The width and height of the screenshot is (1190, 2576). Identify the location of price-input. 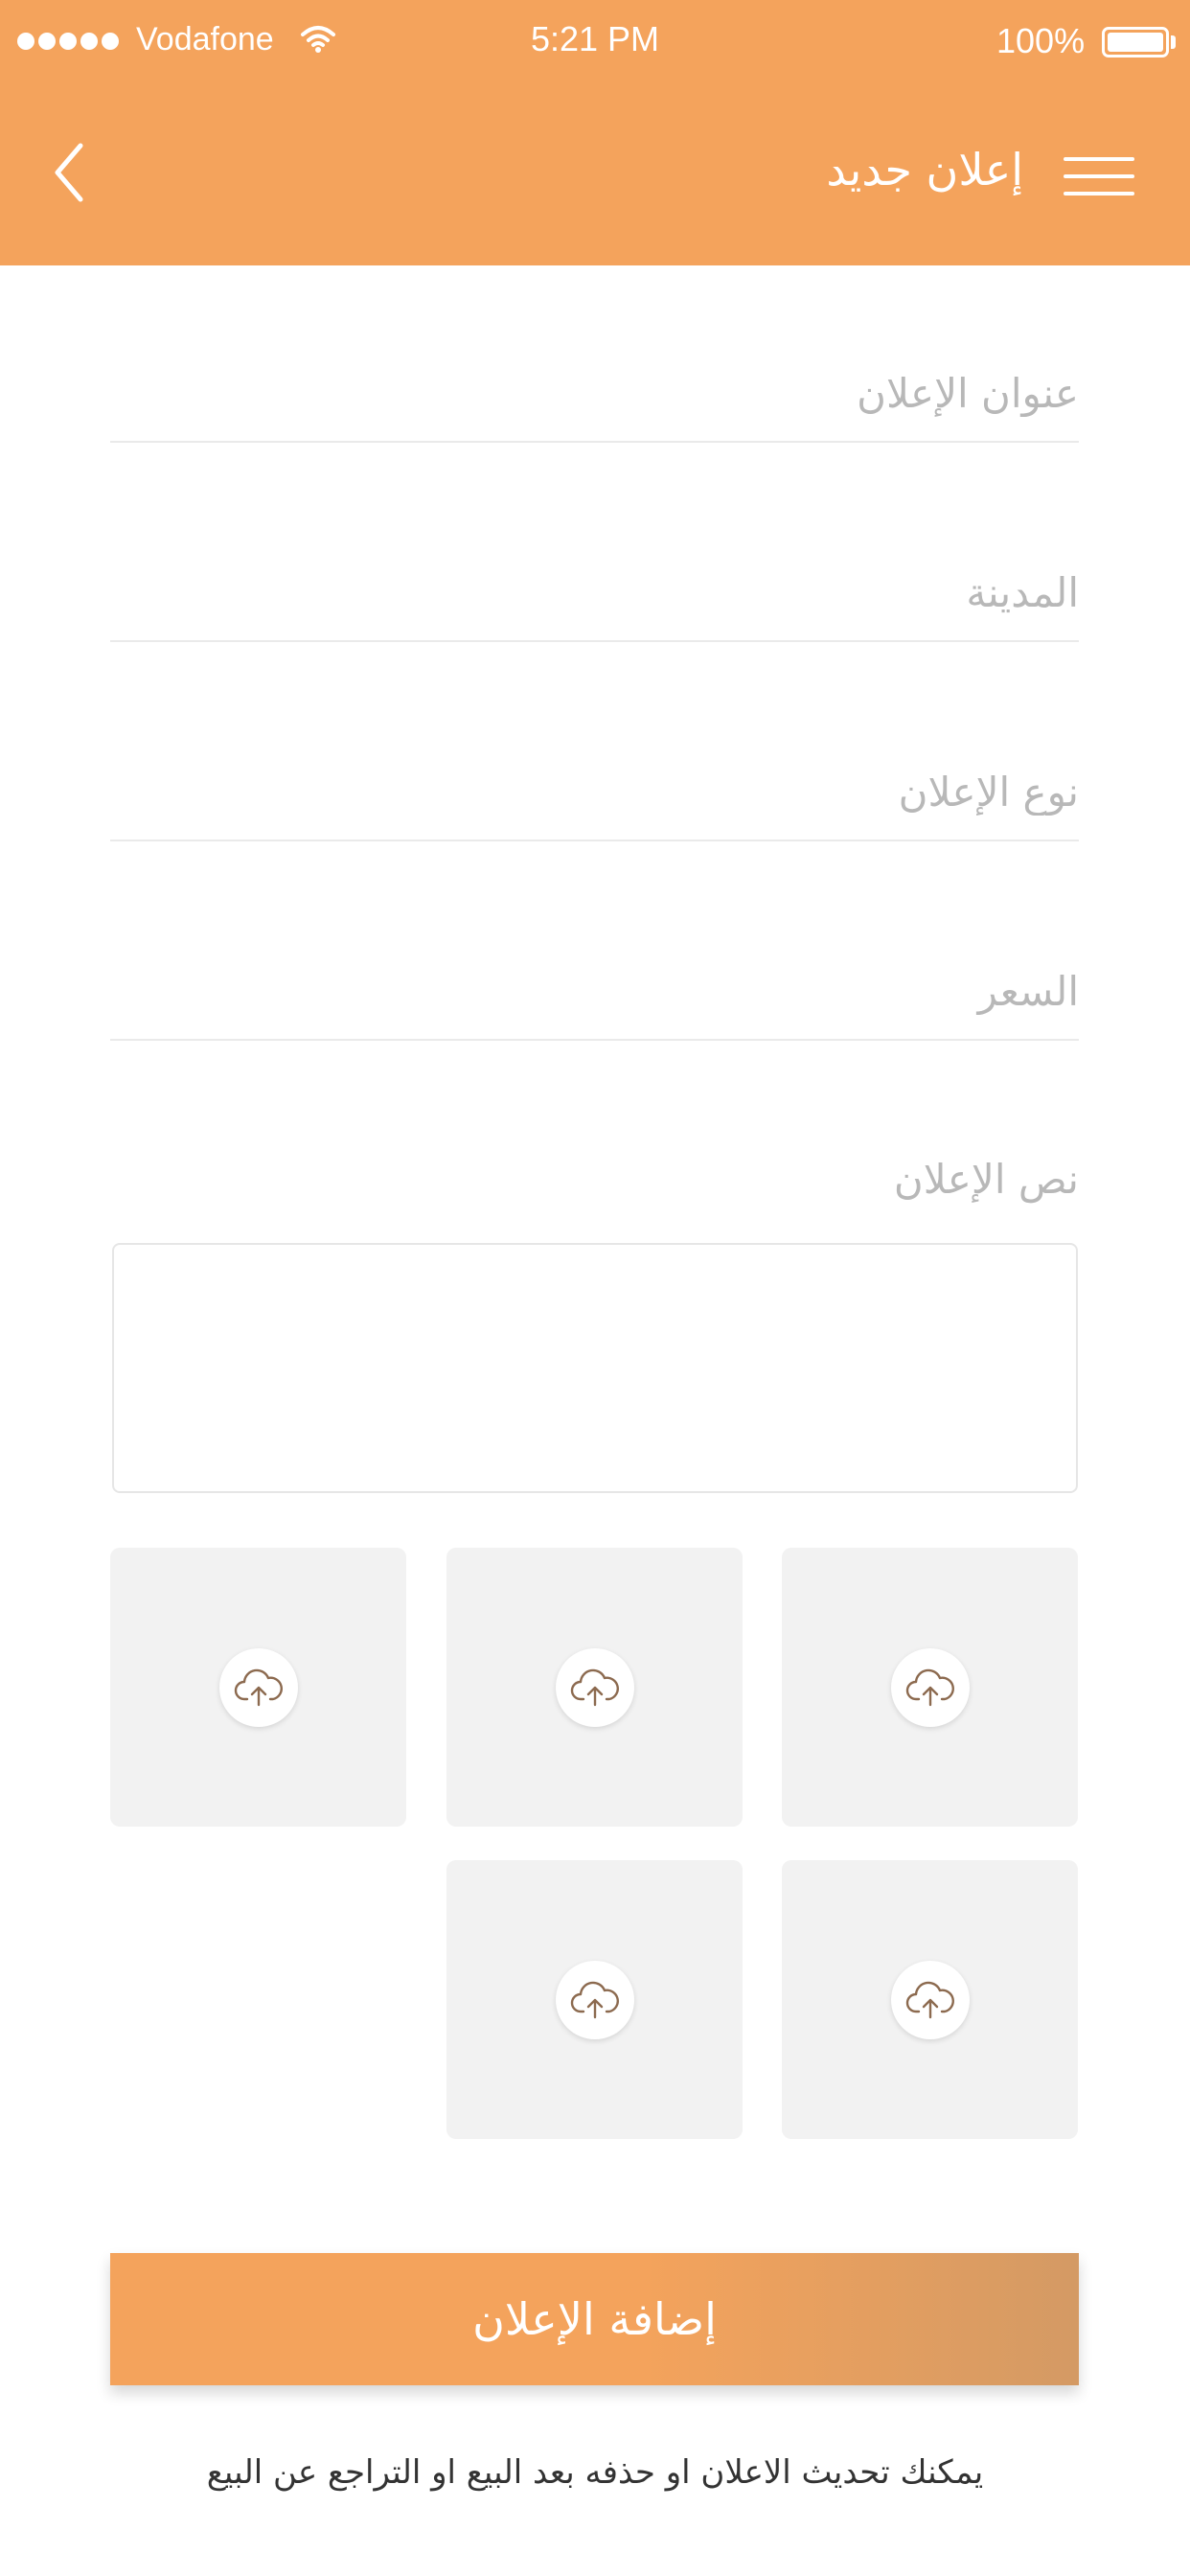
(594, 991).